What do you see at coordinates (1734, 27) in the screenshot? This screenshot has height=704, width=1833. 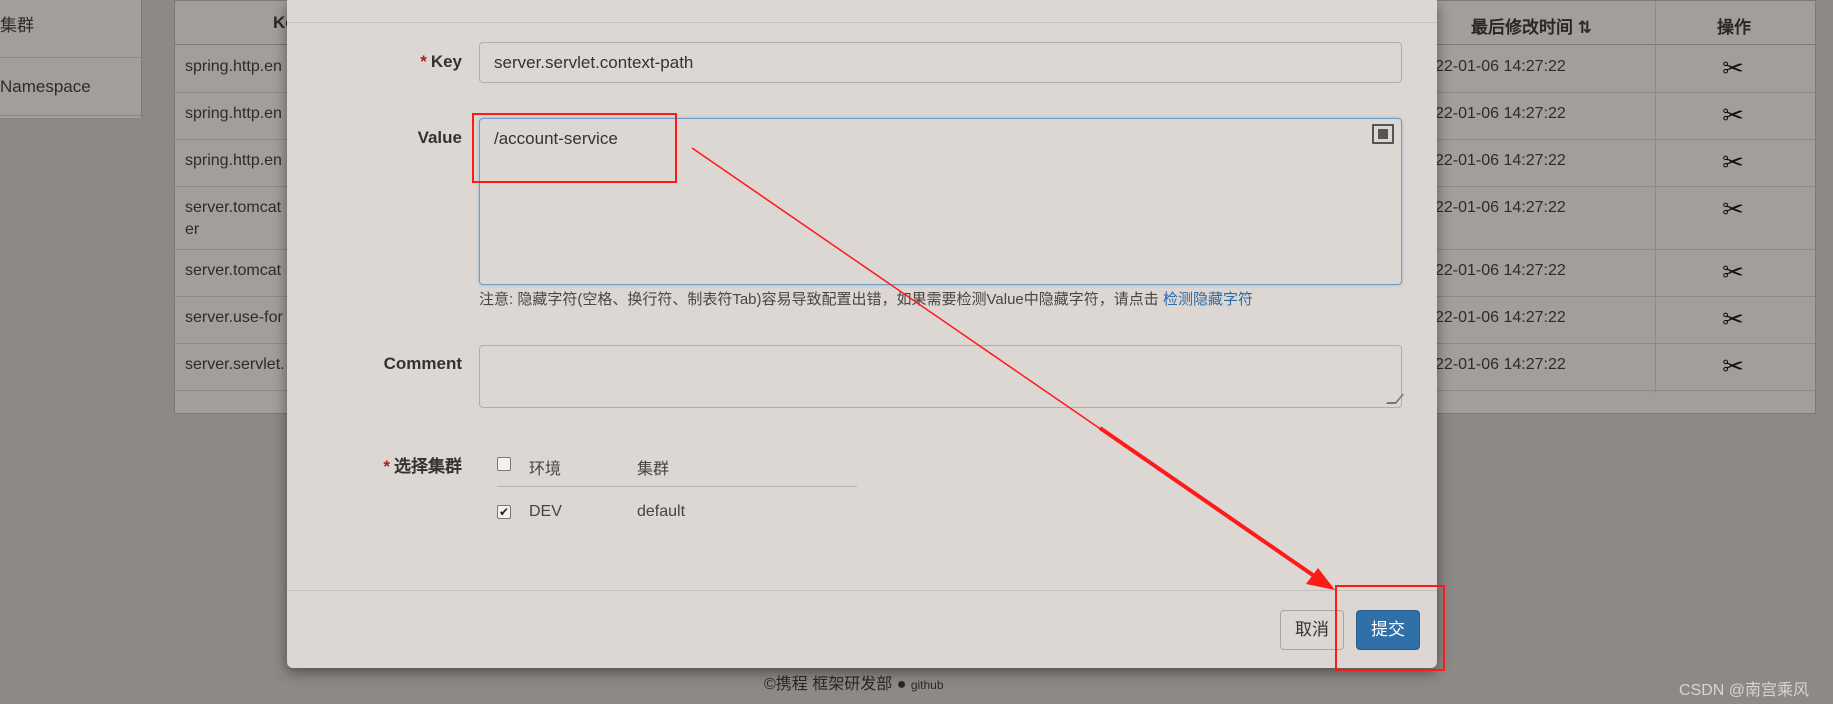 I see `header-operation: 操作` at bounding box center [1734, 27].